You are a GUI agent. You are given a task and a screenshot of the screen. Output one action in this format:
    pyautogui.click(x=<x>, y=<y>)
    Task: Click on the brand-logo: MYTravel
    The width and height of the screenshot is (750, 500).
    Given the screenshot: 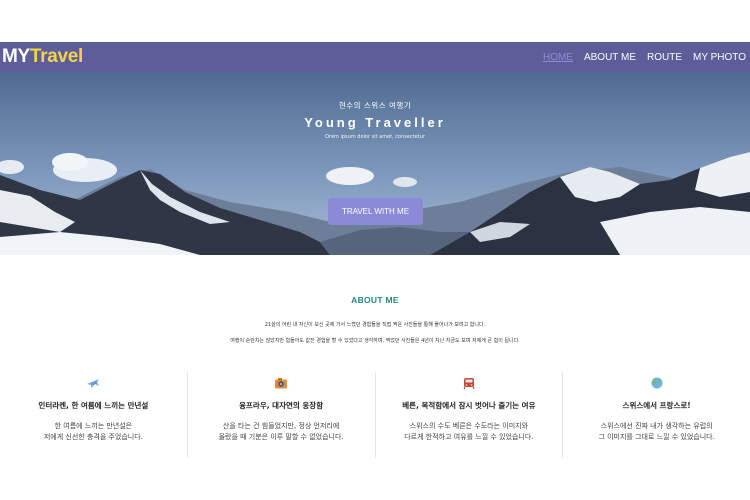 What is the action you would take?
    pyautogui.click(x=42, y=57)
    